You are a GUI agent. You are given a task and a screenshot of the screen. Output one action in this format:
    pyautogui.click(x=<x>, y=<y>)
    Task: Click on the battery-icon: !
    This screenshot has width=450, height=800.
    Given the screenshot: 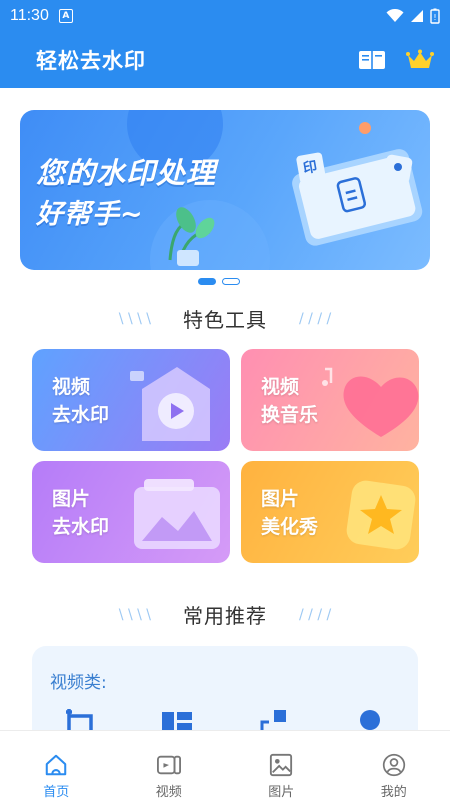 What is the action you would take?
    pyautogui.click(x=435, y=16)
    